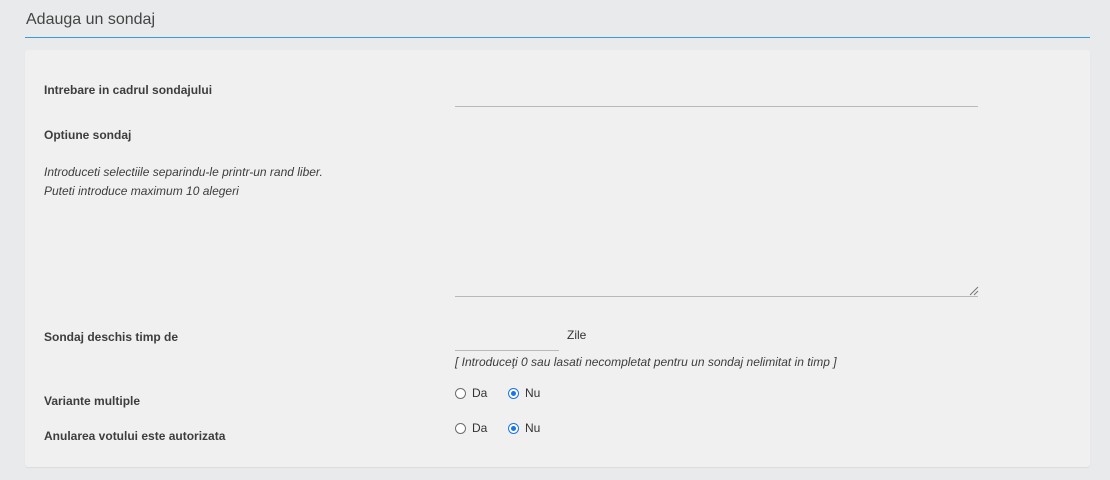 The width and height of the screenshot is (1110, 480). What do you see at coordinates (577, 335) in the screenshot?
I see `duration-unit: Zile` at bounding box center [577, 335].